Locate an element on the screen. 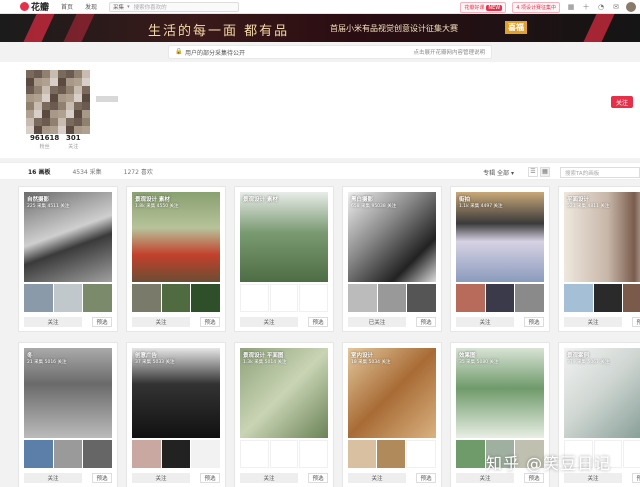 The image size is (640, 487). stat-following: 301 关注 is located at coordinates (73, 142).